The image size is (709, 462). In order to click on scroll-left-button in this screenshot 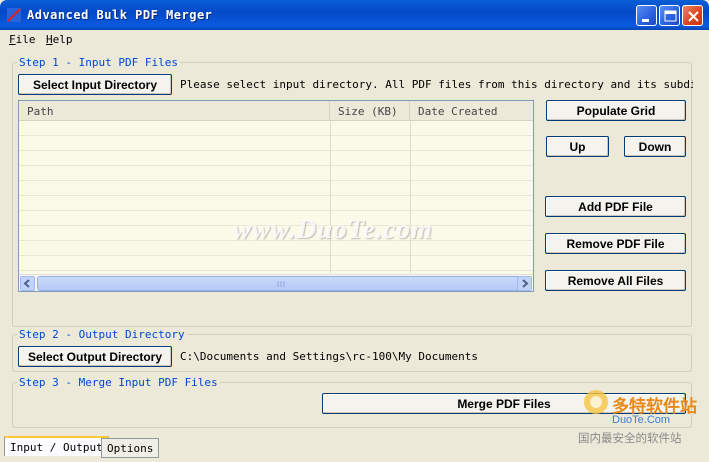, I will do `click(27, 283)`.